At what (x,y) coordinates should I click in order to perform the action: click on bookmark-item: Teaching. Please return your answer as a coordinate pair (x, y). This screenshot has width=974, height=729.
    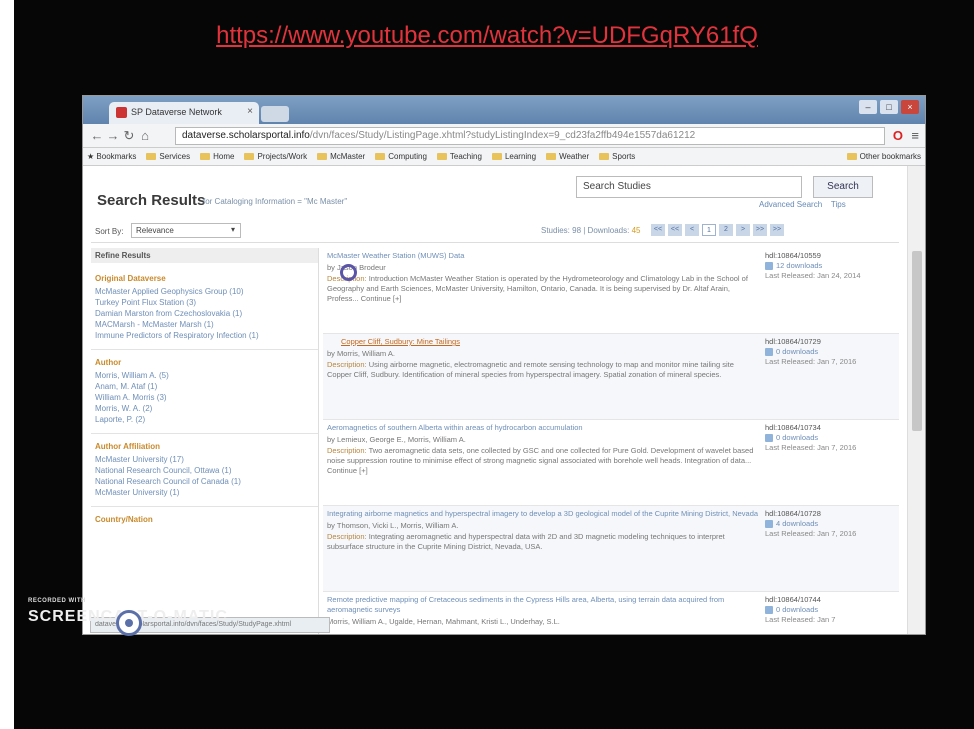
    Looking at the image, I should click on (459, 156).